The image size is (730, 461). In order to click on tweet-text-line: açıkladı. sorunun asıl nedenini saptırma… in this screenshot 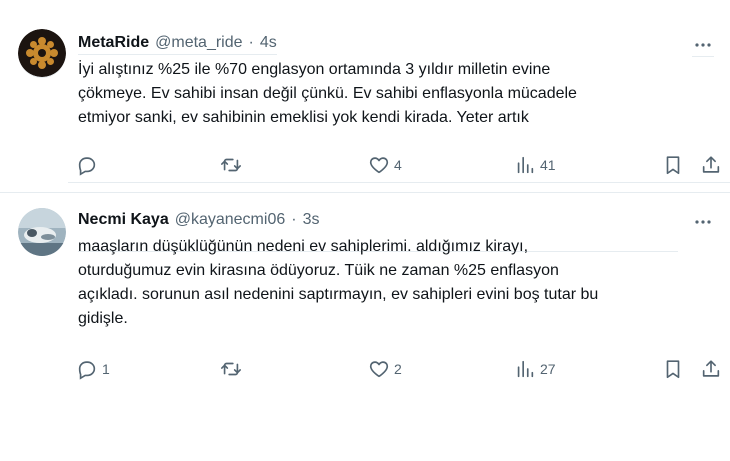, I will do `click(338, 294)`.